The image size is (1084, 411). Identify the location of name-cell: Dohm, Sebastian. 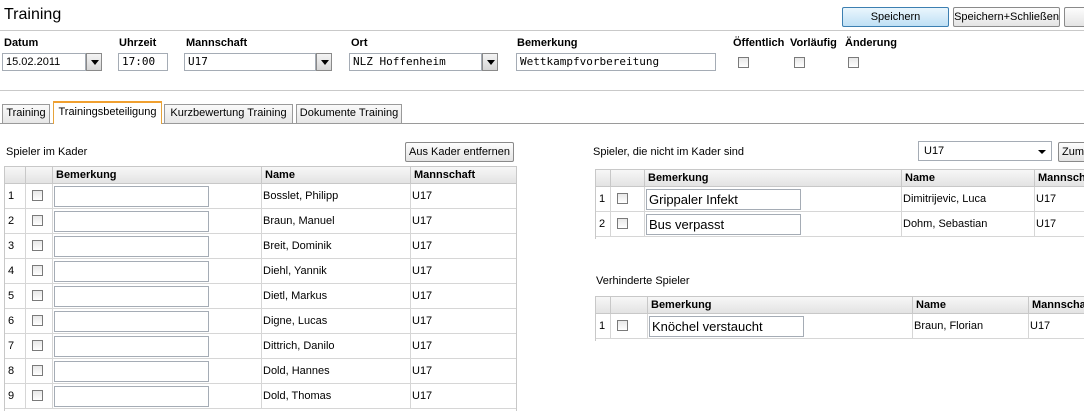
(967, 224).